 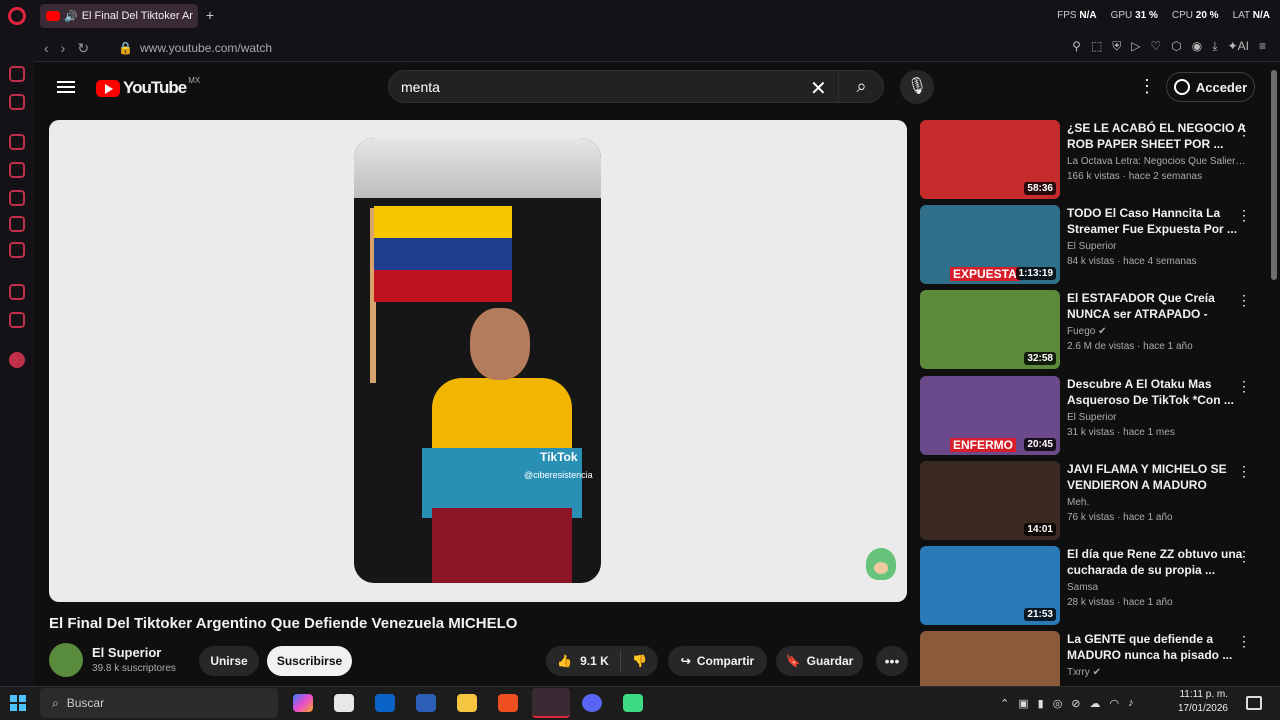 What do you see at coordinates (1096, 46) in the screenshot?
I see `snapshot-icon: ⬚` at bounding box center [1096, 46].